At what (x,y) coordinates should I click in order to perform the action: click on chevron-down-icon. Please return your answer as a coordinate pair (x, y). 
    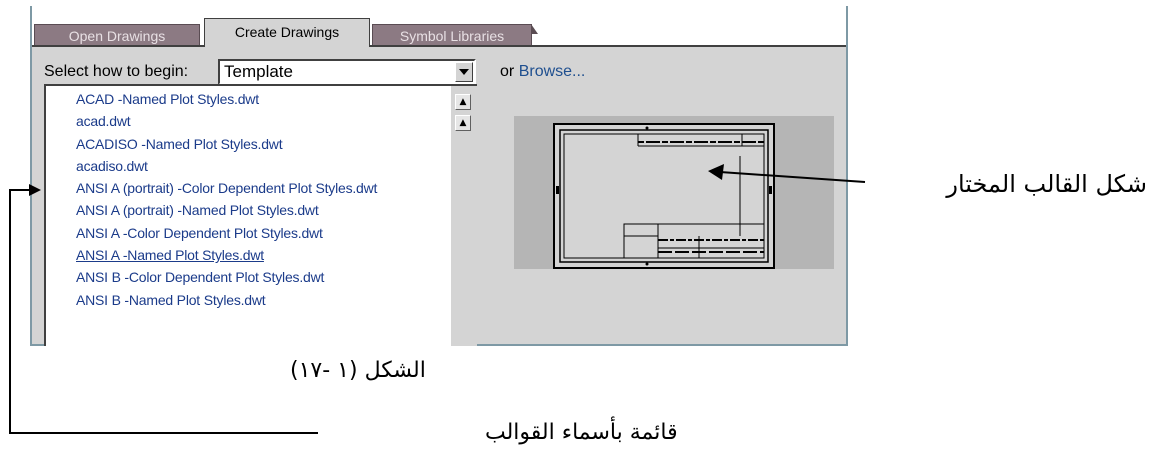
    Looking at the image, I should click on (464, 72).